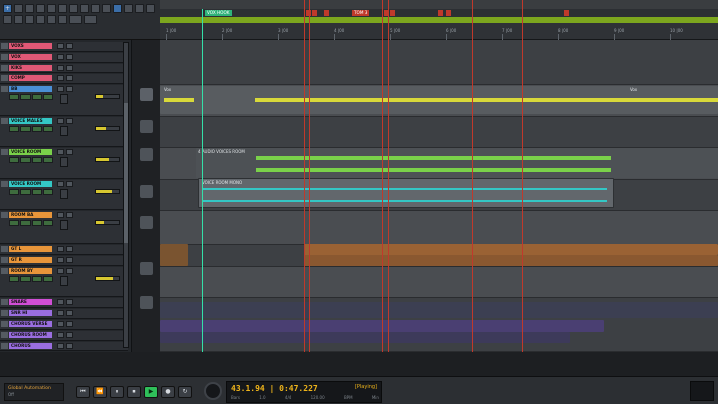 This screenshot has height=404, width=718. What do you see at coordinates (117, 392) in the screenshot?
I see `pause-button: ⏸` at bounding box center [117, 392].